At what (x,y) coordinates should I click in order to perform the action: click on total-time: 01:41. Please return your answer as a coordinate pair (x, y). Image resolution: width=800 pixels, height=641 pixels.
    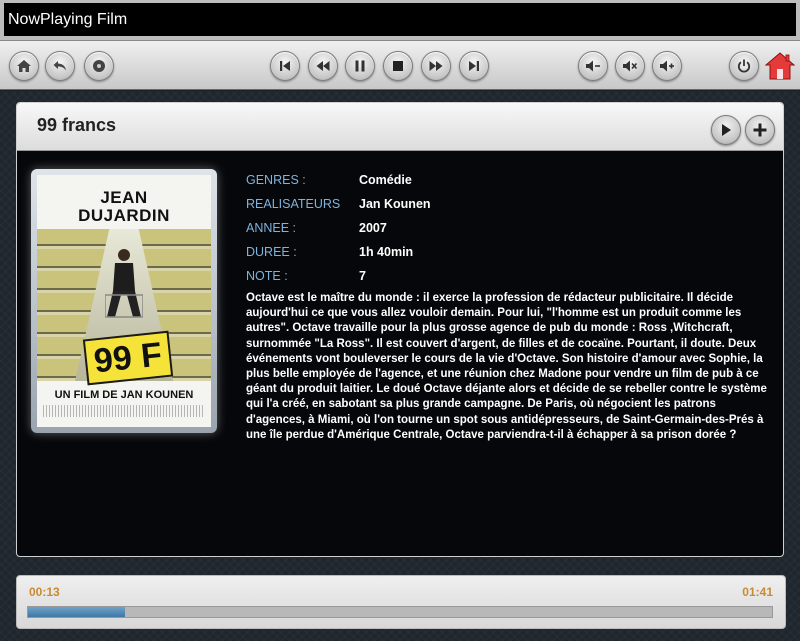
    Looking at the image, I should click on (757, 592).